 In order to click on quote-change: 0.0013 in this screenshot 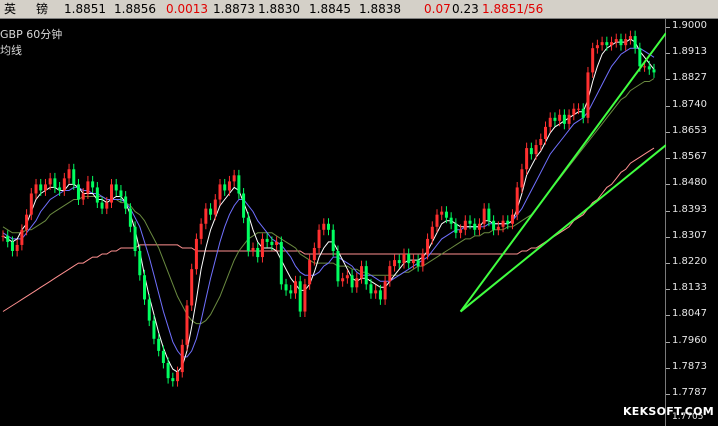, I will do `click(187, 9)`.